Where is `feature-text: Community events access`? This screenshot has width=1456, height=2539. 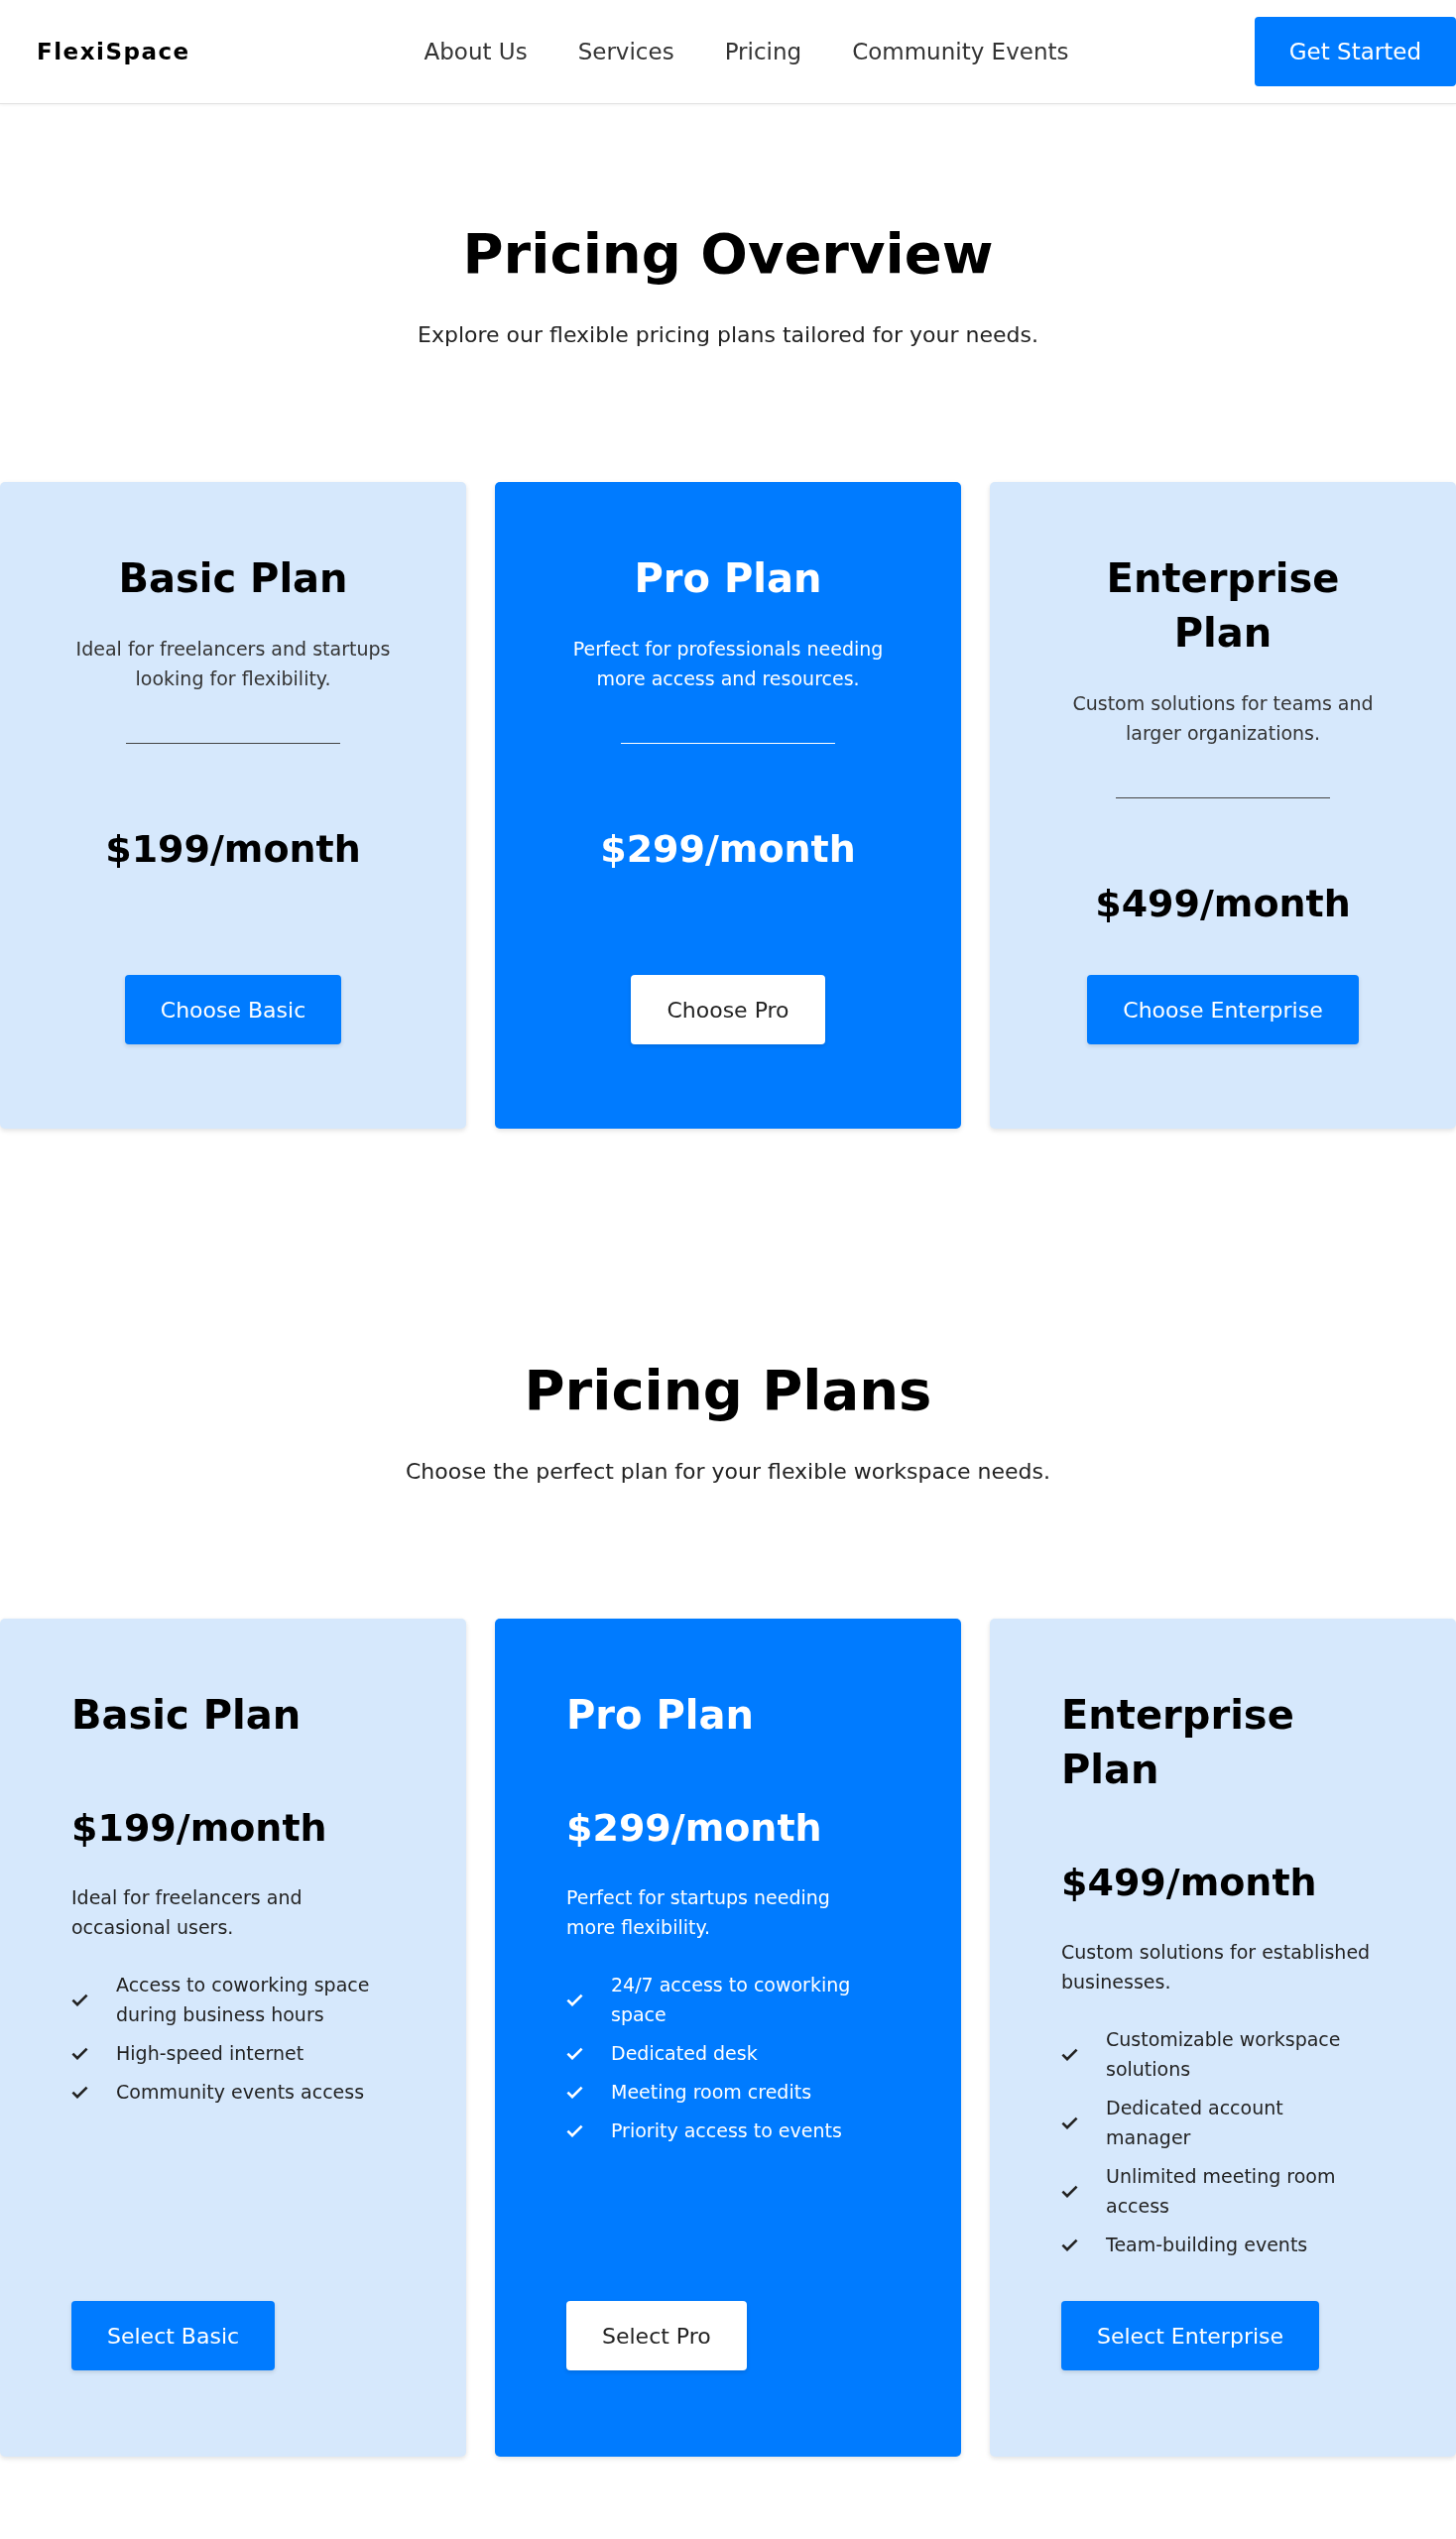 feature-text: Community events access is located at coordinates (240, 2092).